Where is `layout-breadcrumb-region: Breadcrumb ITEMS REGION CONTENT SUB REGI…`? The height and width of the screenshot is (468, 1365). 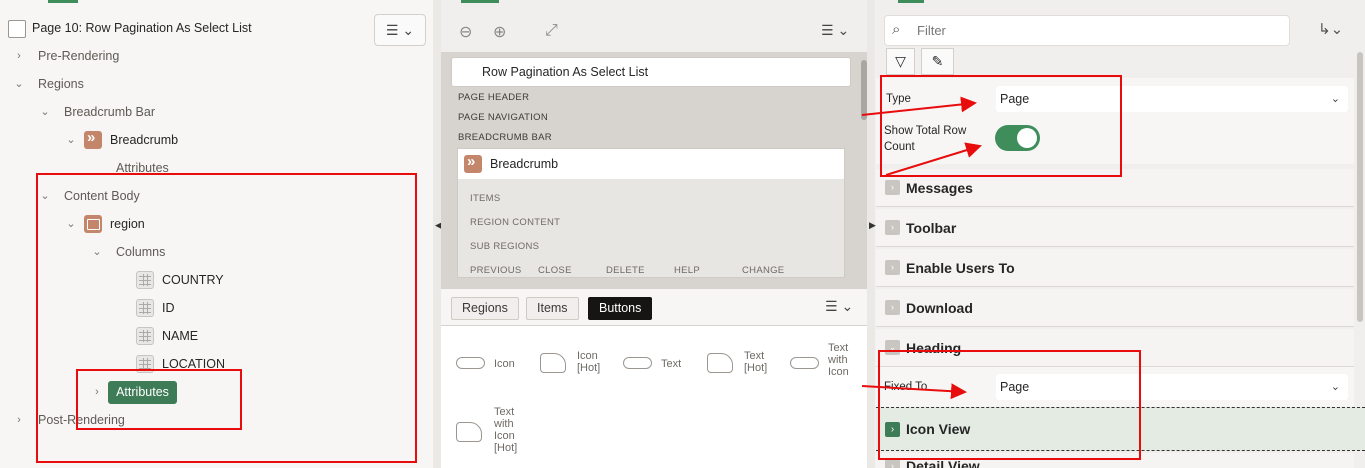 layout-breadcrumb-region: Breadcrumb ITEMS REGION CONTENT SUB REGI… is located at coordinates (651, 213).